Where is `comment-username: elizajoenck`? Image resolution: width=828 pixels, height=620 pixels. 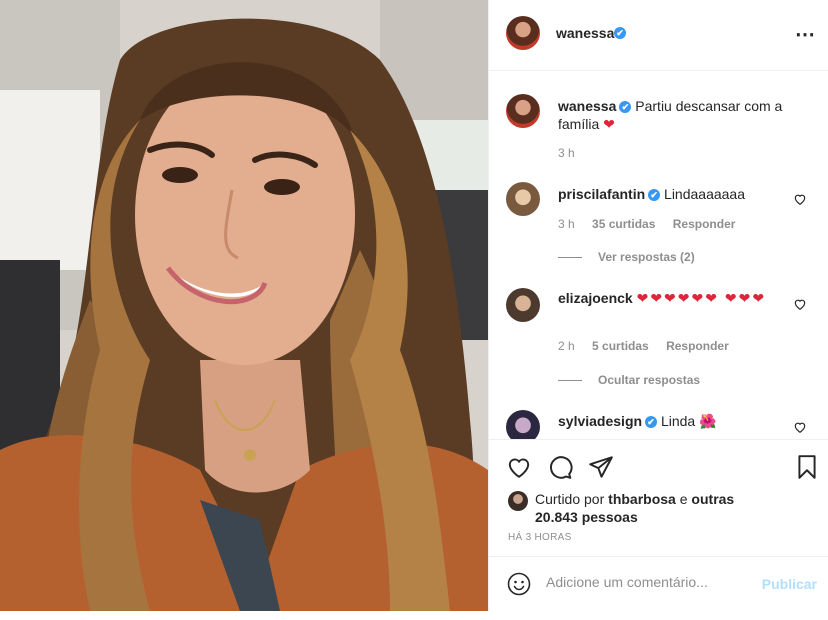
comment-username: elizajoenck is located at coordinates (595, 298).